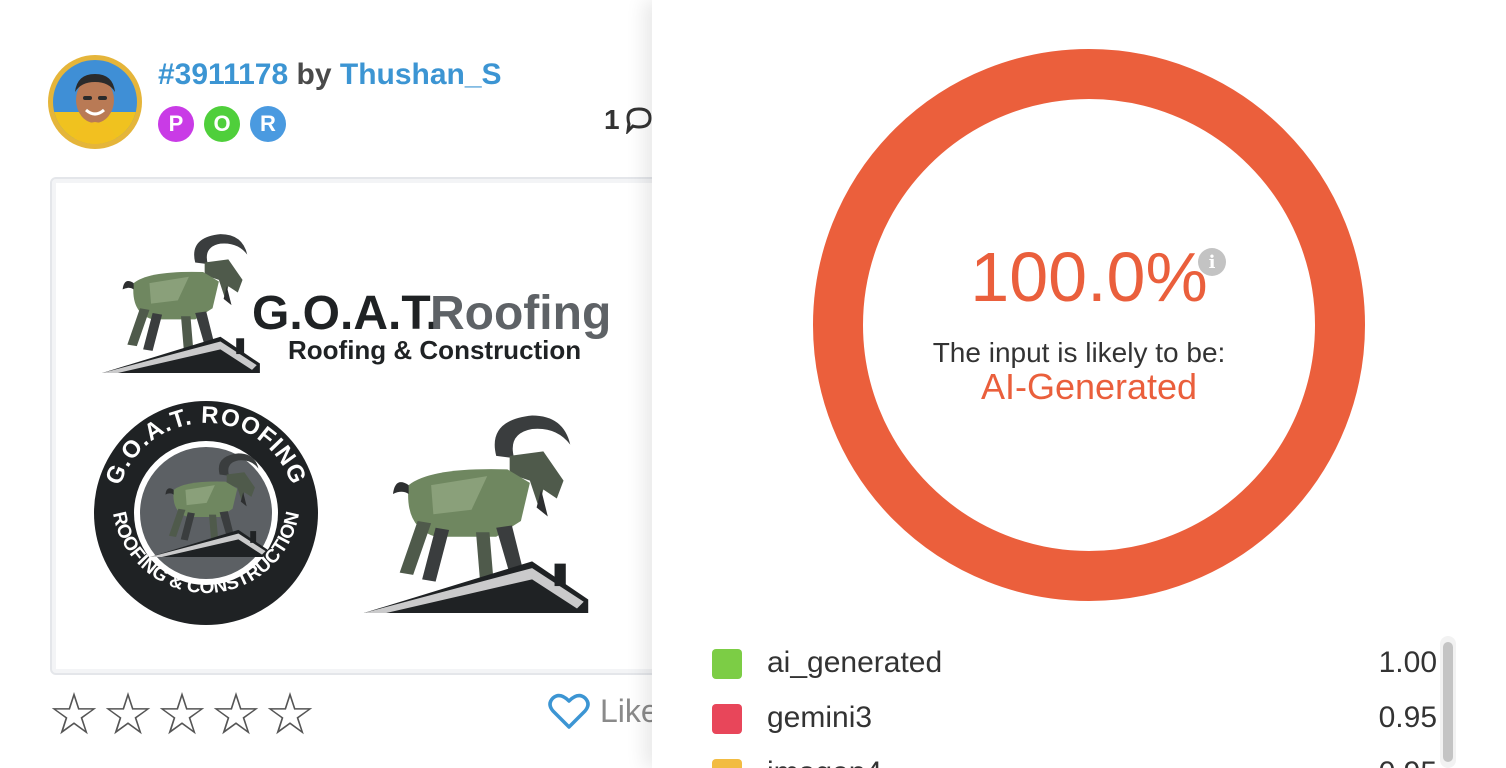  I want to click on verdict-label: AI-Generated, so click(1089, 386).